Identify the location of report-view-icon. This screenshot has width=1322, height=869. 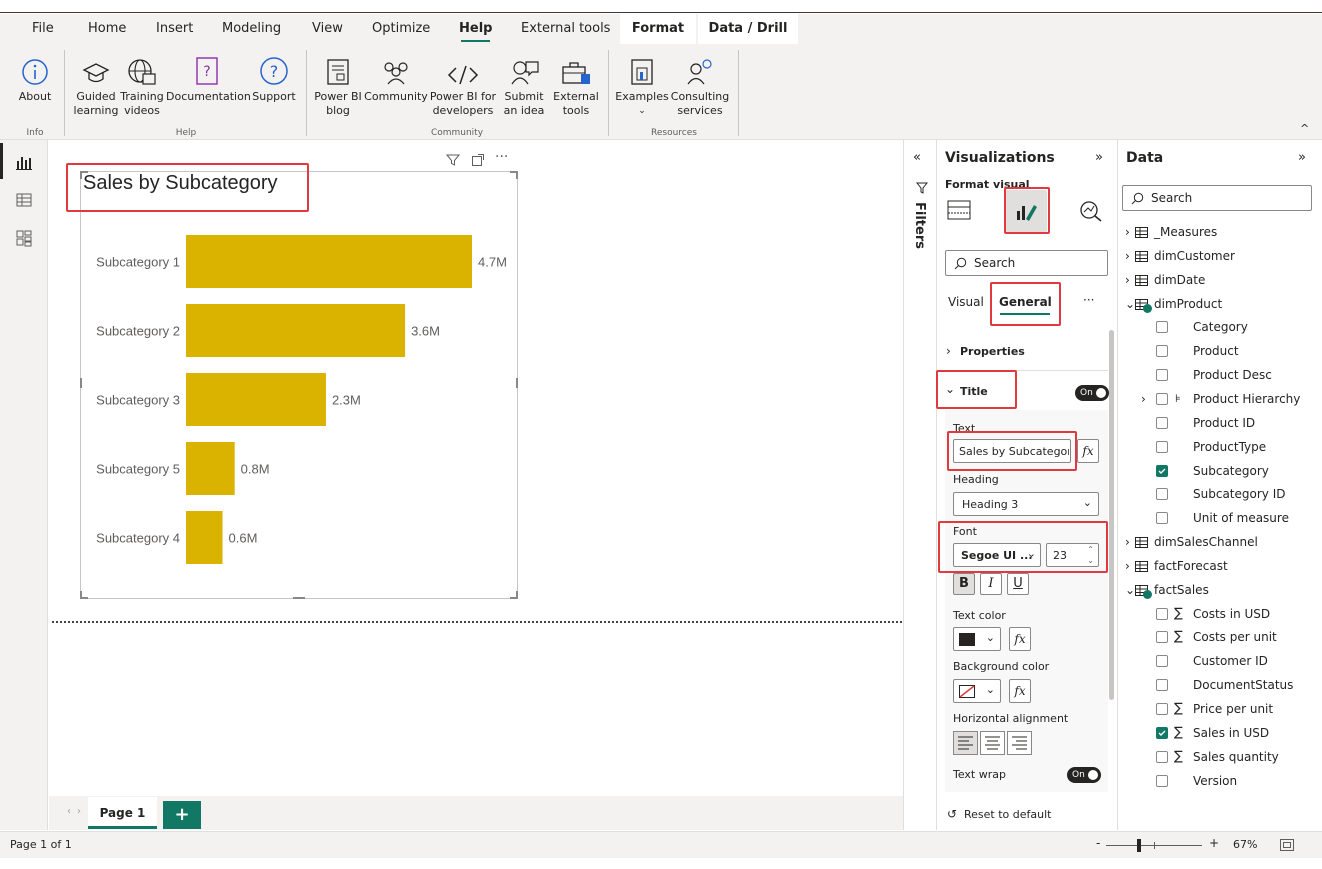
(24, 162).